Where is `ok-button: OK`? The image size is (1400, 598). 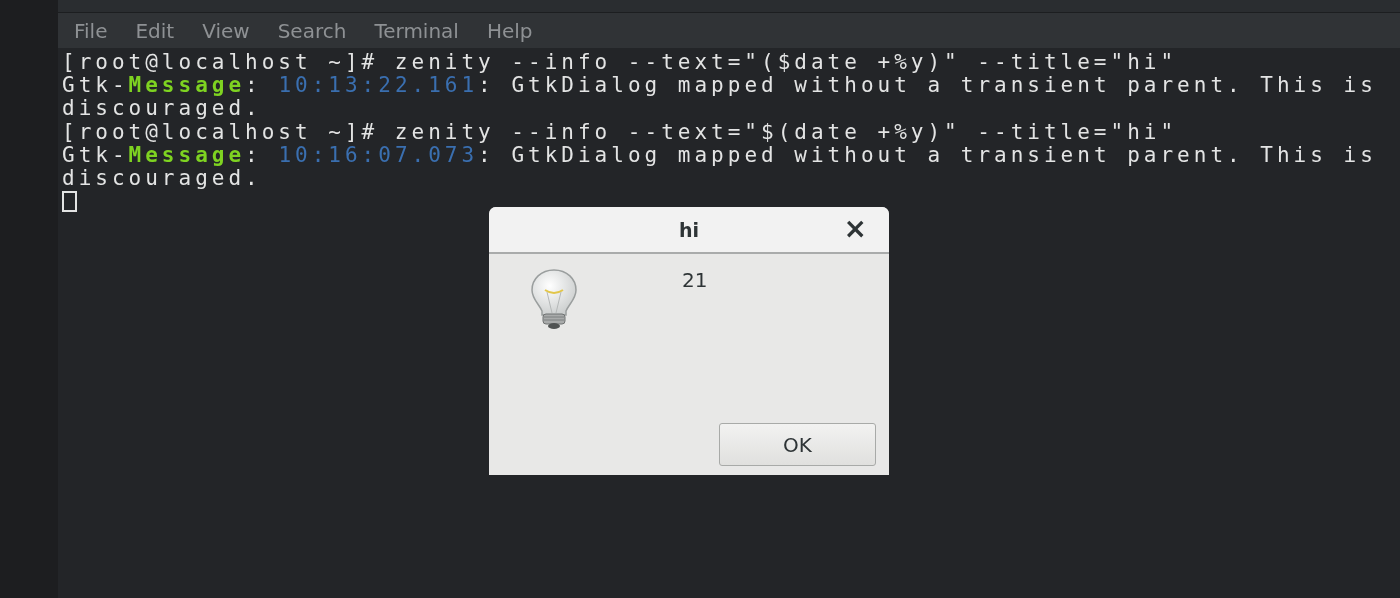
ok-button: OK is located at coordinates (797, 444).